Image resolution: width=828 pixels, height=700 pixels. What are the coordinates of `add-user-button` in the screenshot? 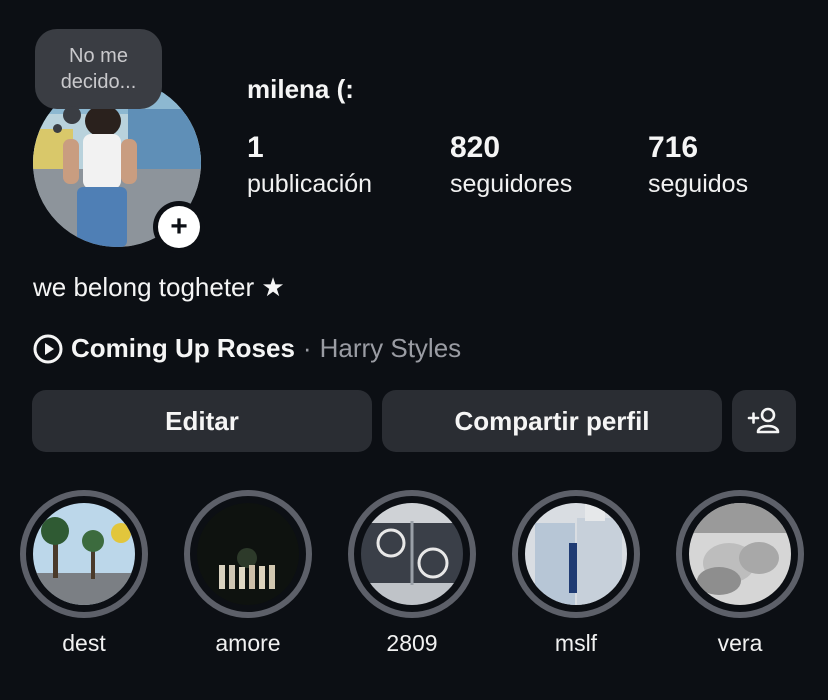 It's located at (764, 421).